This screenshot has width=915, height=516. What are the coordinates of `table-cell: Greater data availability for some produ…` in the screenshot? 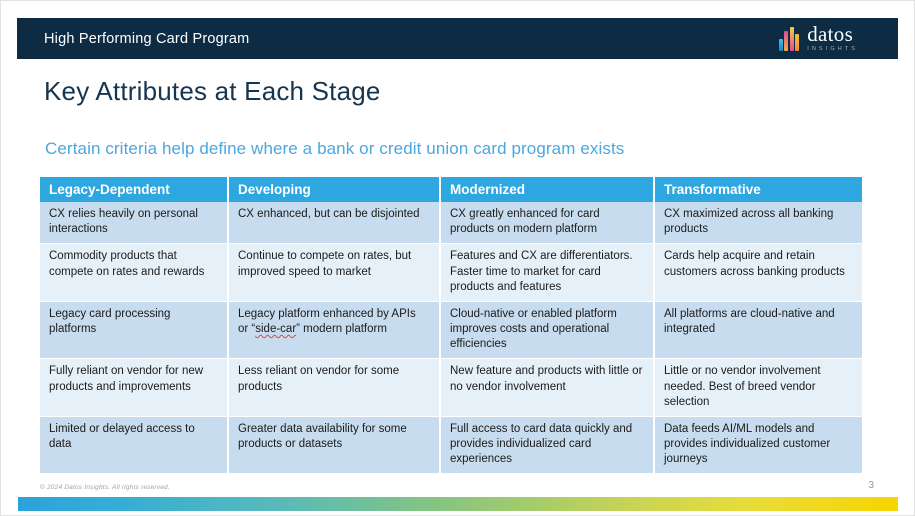 It's located at (334, 445).